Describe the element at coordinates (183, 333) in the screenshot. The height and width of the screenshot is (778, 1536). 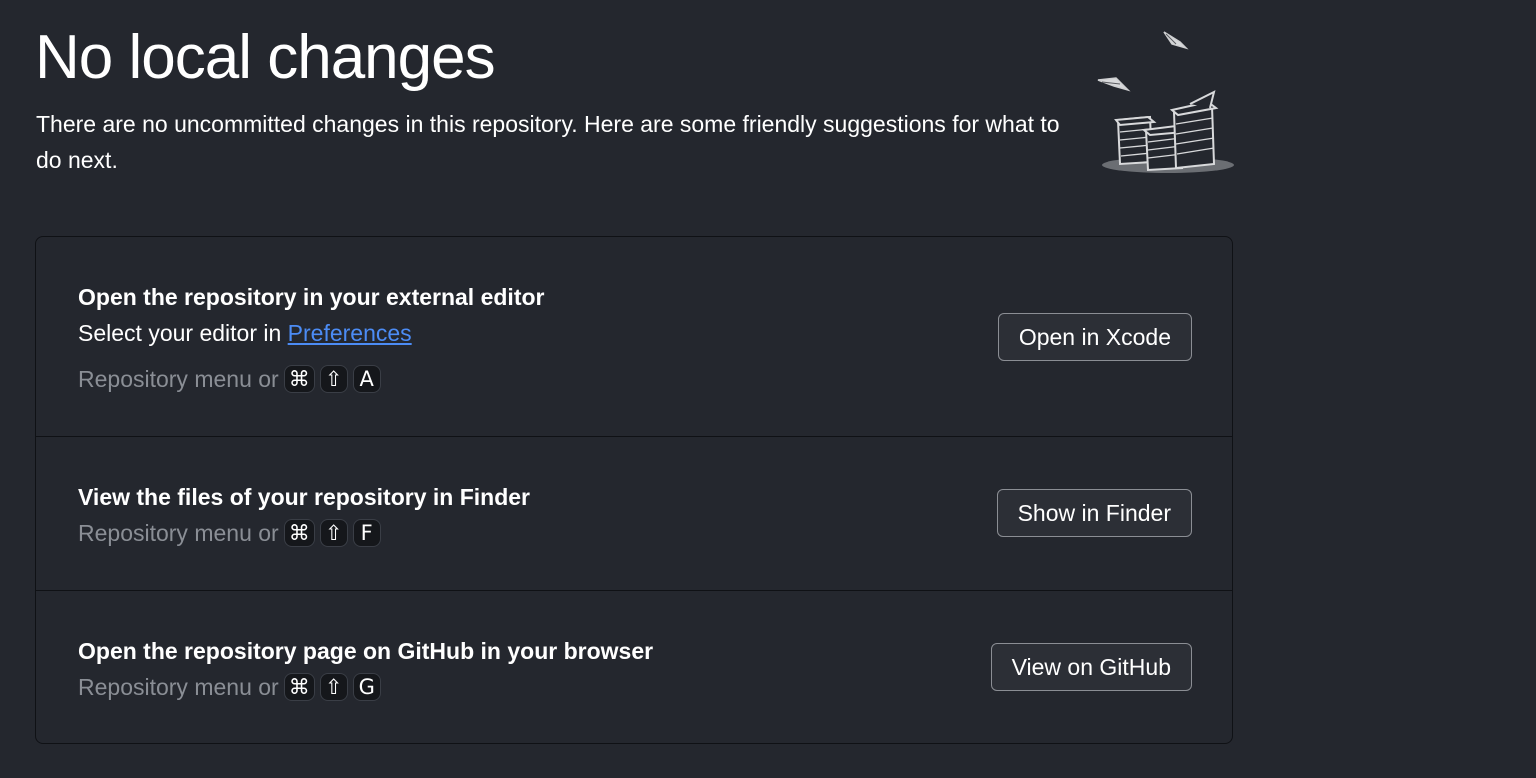
I see `description-prefix: Select your editor in` at that location.